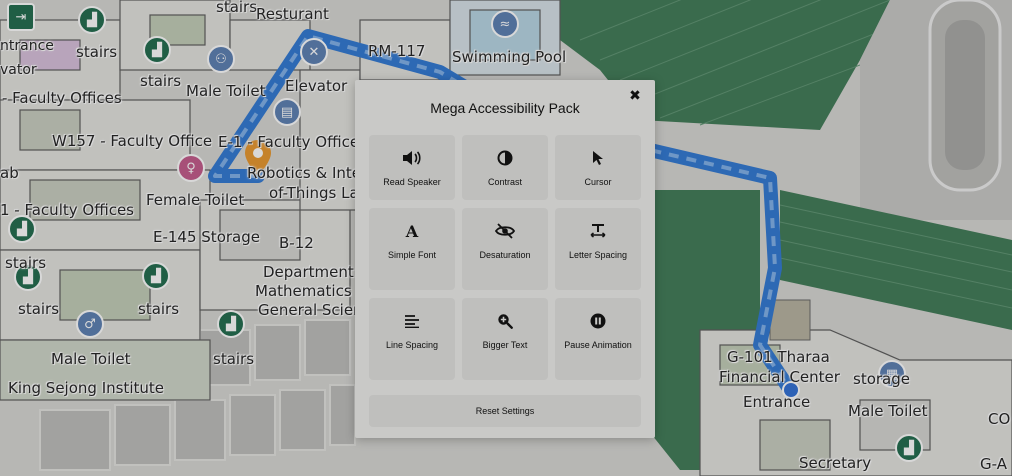  I want to click on close-button: ✖, so click(635, 96).